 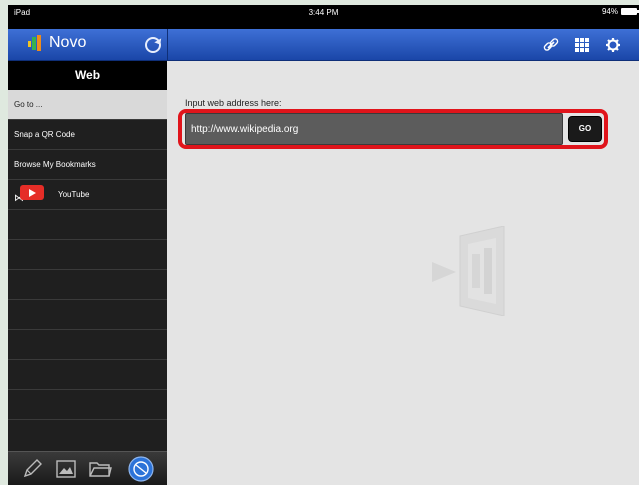 What do you see at coordinates (55, 164) in the screenshot?
I see `sidebar-item-label: Browse My Bookmarks` at bounding box center [55, 164].